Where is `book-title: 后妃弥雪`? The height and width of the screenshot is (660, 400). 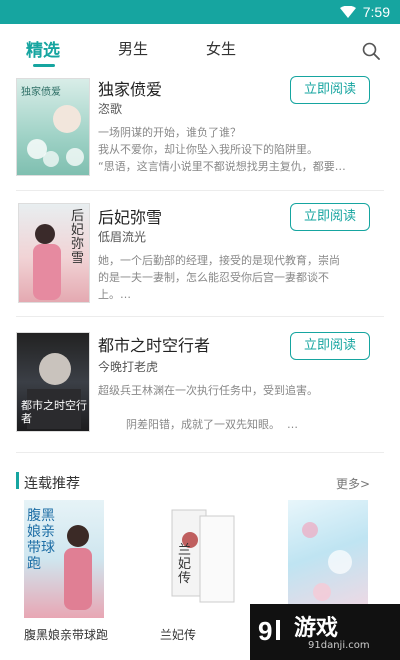
book-title: 后妃弥雪 is located at coordinates (130, 216).